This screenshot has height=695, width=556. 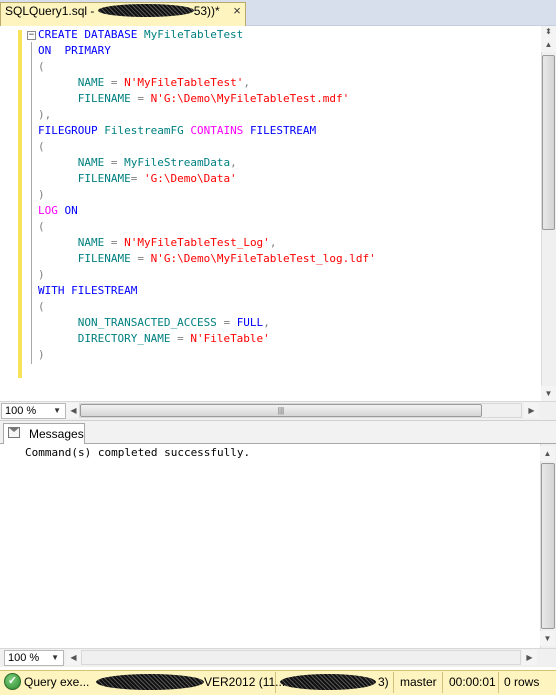 I want to click on messages-horizontal-scrollbar, so click(x=301, y=657).